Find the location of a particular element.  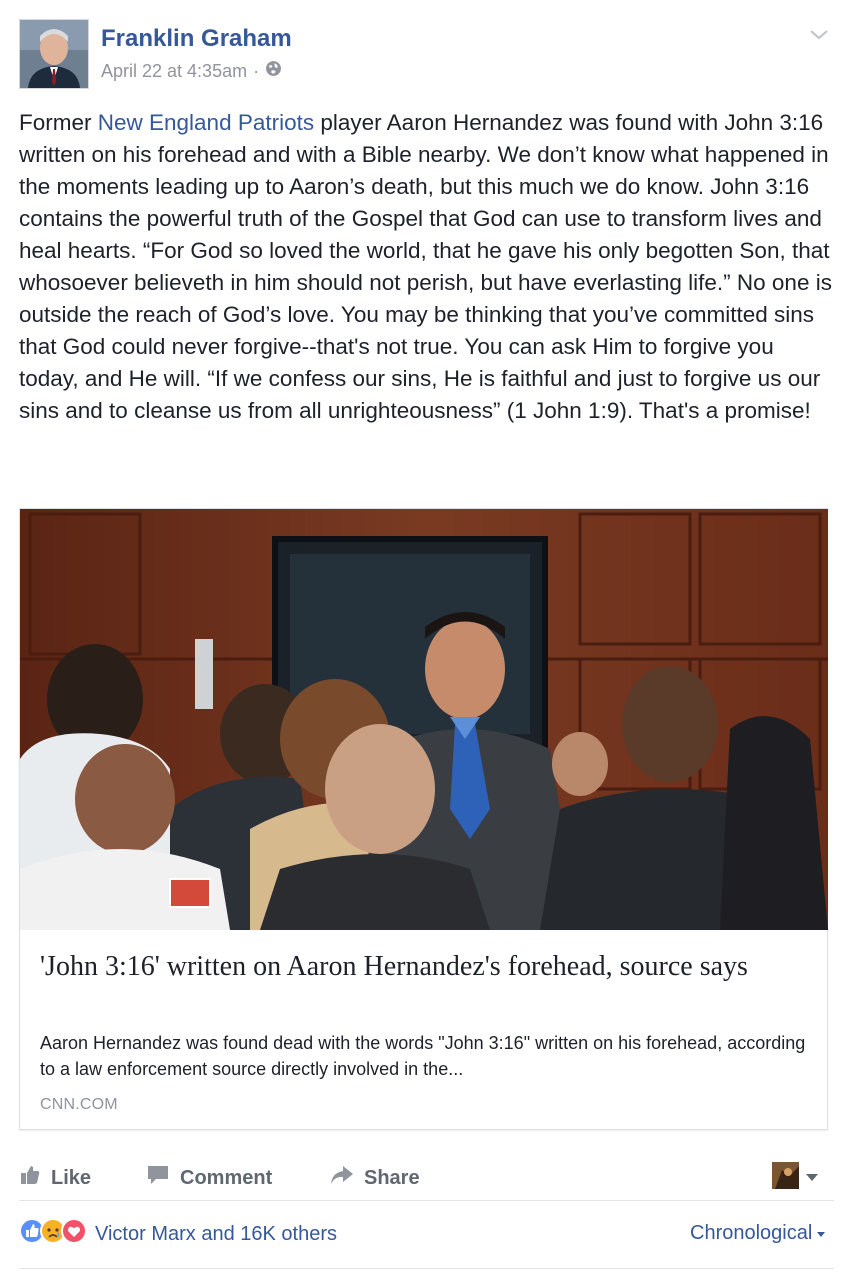

love-icon is located at coordinates (74, 1234).